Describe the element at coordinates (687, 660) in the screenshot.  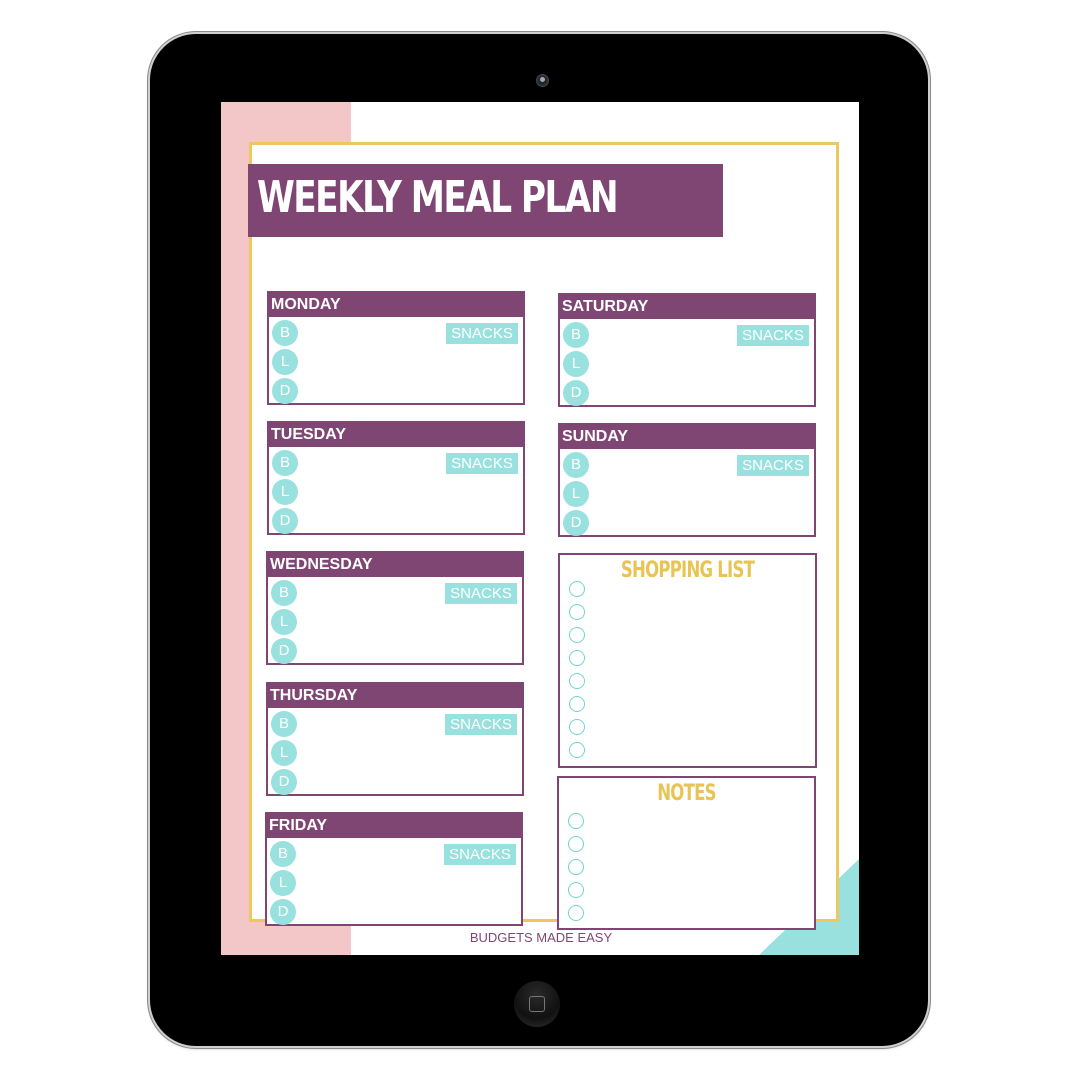
I see `shopping-list-box: SHOPPING LIST` at that location.